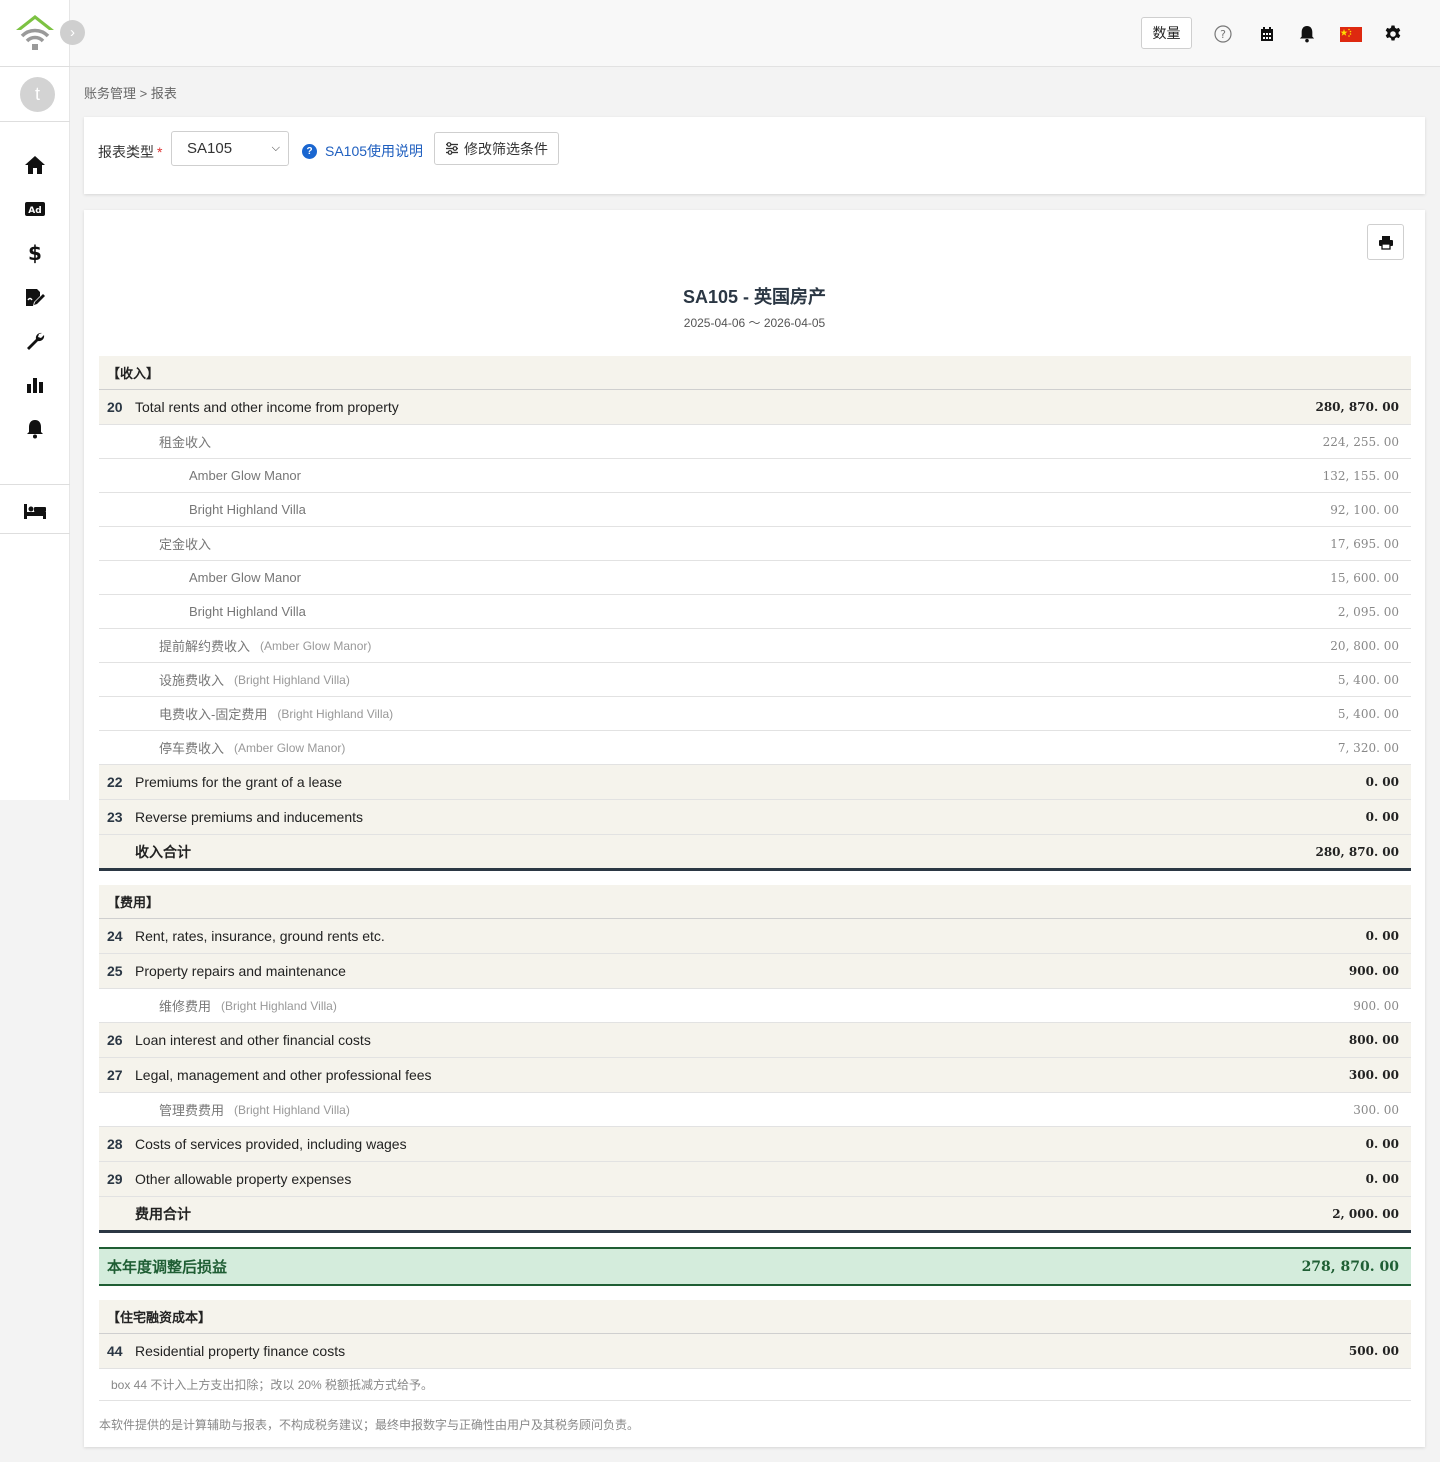 The width and height of the screenshot is (1440, 1462). Describe the element at coordinates (115, 1144) in the screenshot. I see `box-number: 28` at that location.